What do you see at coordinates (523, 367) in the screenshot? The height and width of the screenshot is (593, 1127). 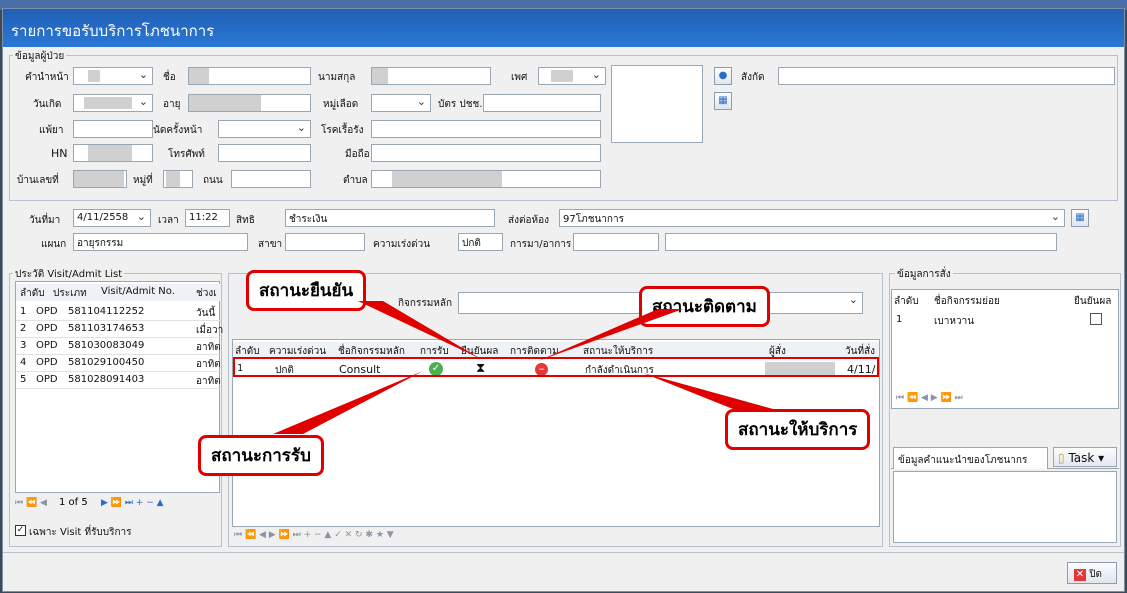 I see `callout-pointers` at bounding box center [523, 367].